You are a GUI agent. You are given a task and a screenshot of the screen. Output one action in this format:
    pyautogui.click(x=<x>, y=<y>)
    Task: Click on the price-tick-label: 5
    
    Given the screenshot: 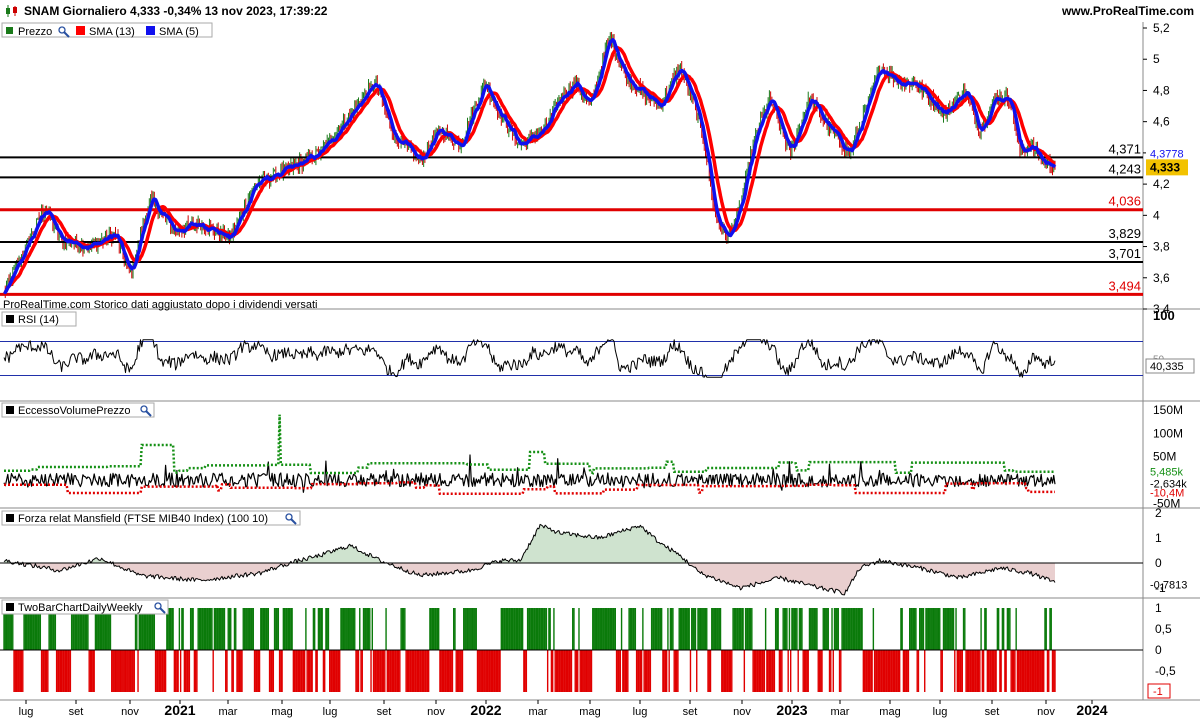 What is the action you would take?
    pyautogui.click(x=1156, y=59)
    